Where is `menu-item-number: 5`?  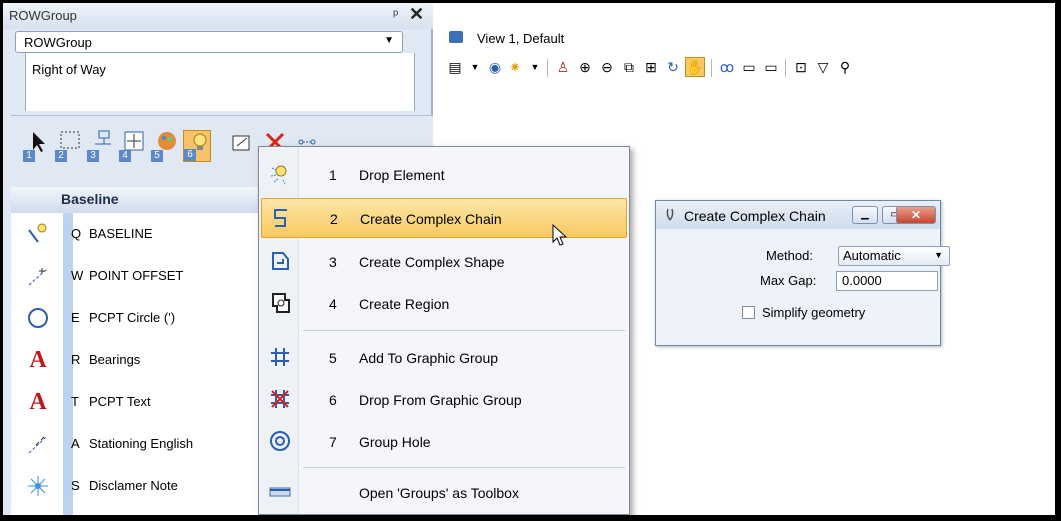
menu-item-number: 5 is located at coordinates (333, 358).